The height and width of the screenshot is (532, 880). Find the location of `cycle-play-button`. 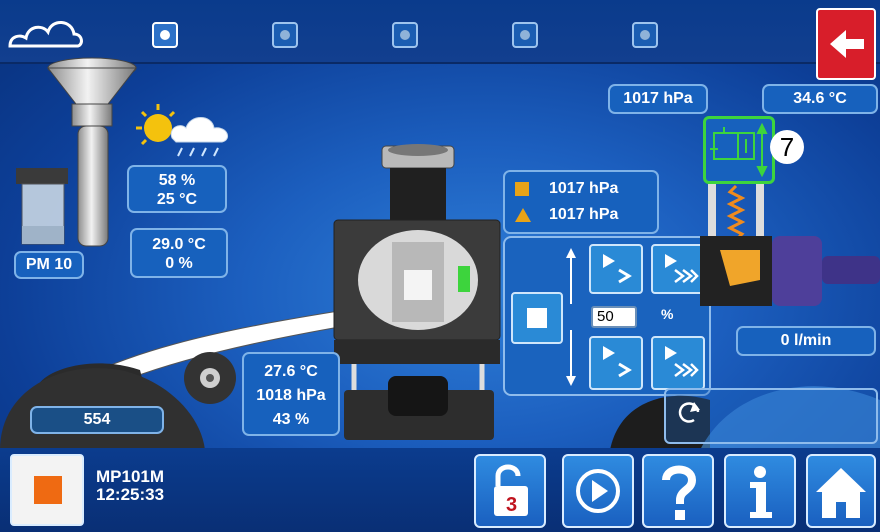

cycle-play-button is located at coordinates (598, 491).